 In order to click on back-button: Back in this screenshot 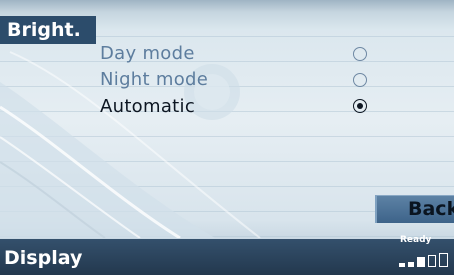, I will do `click(414, 209)`.